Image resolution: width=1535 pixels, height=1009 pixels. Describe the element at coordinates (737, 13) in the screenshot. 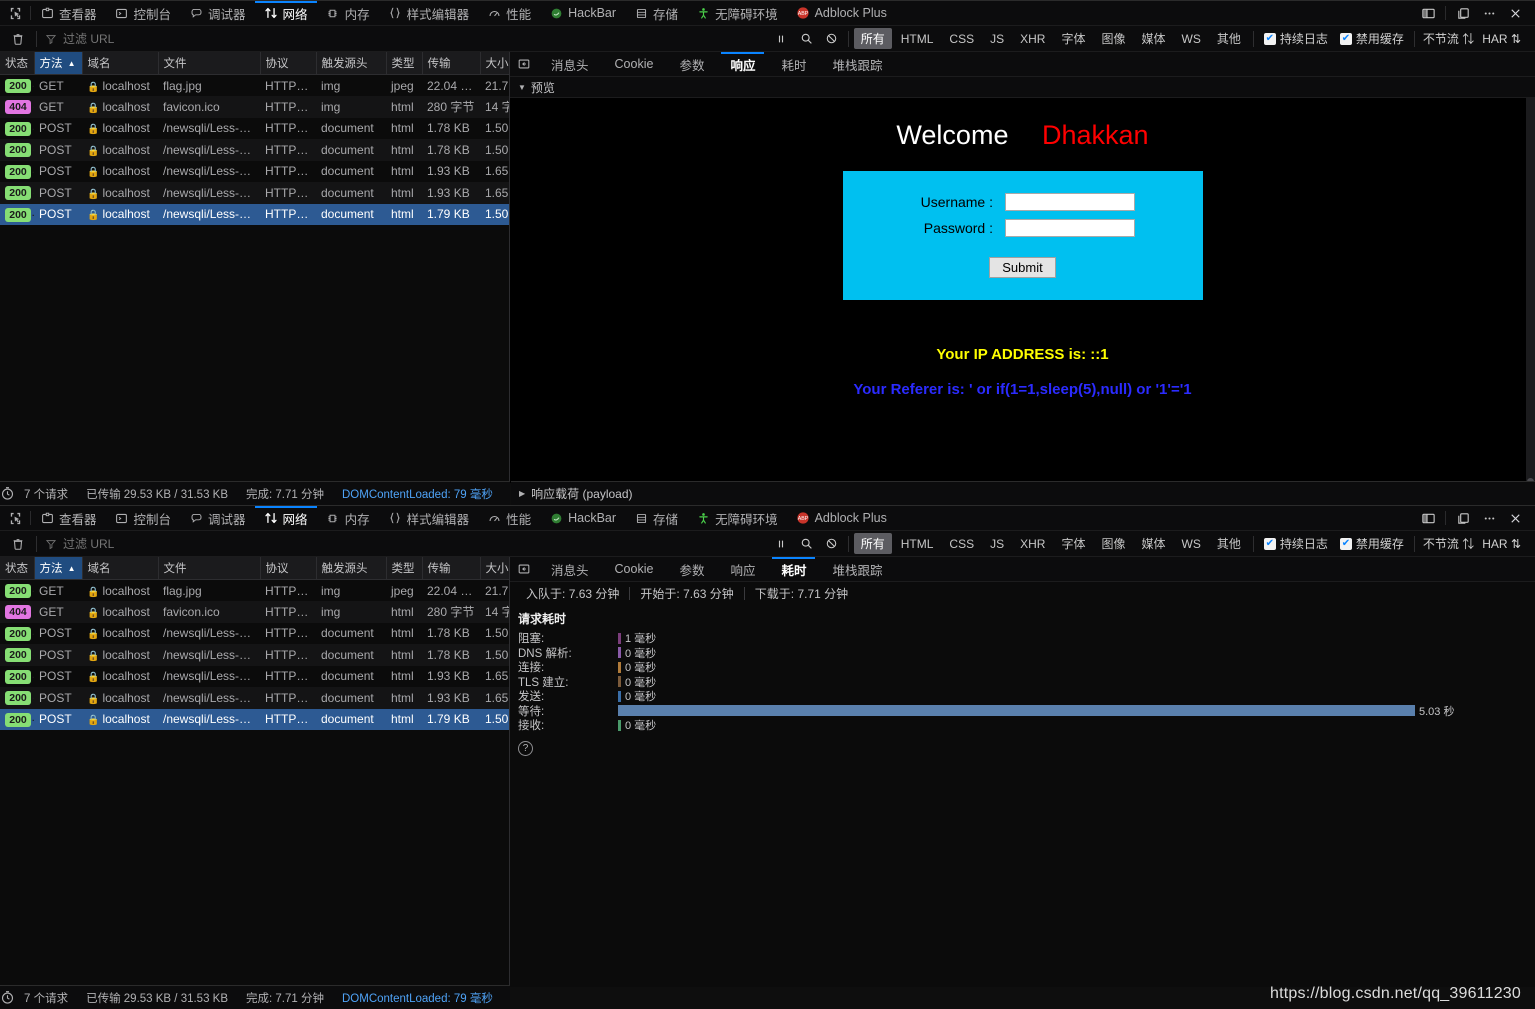

I see `devtools-tab-accessibility: 无障碍环境` at that location.